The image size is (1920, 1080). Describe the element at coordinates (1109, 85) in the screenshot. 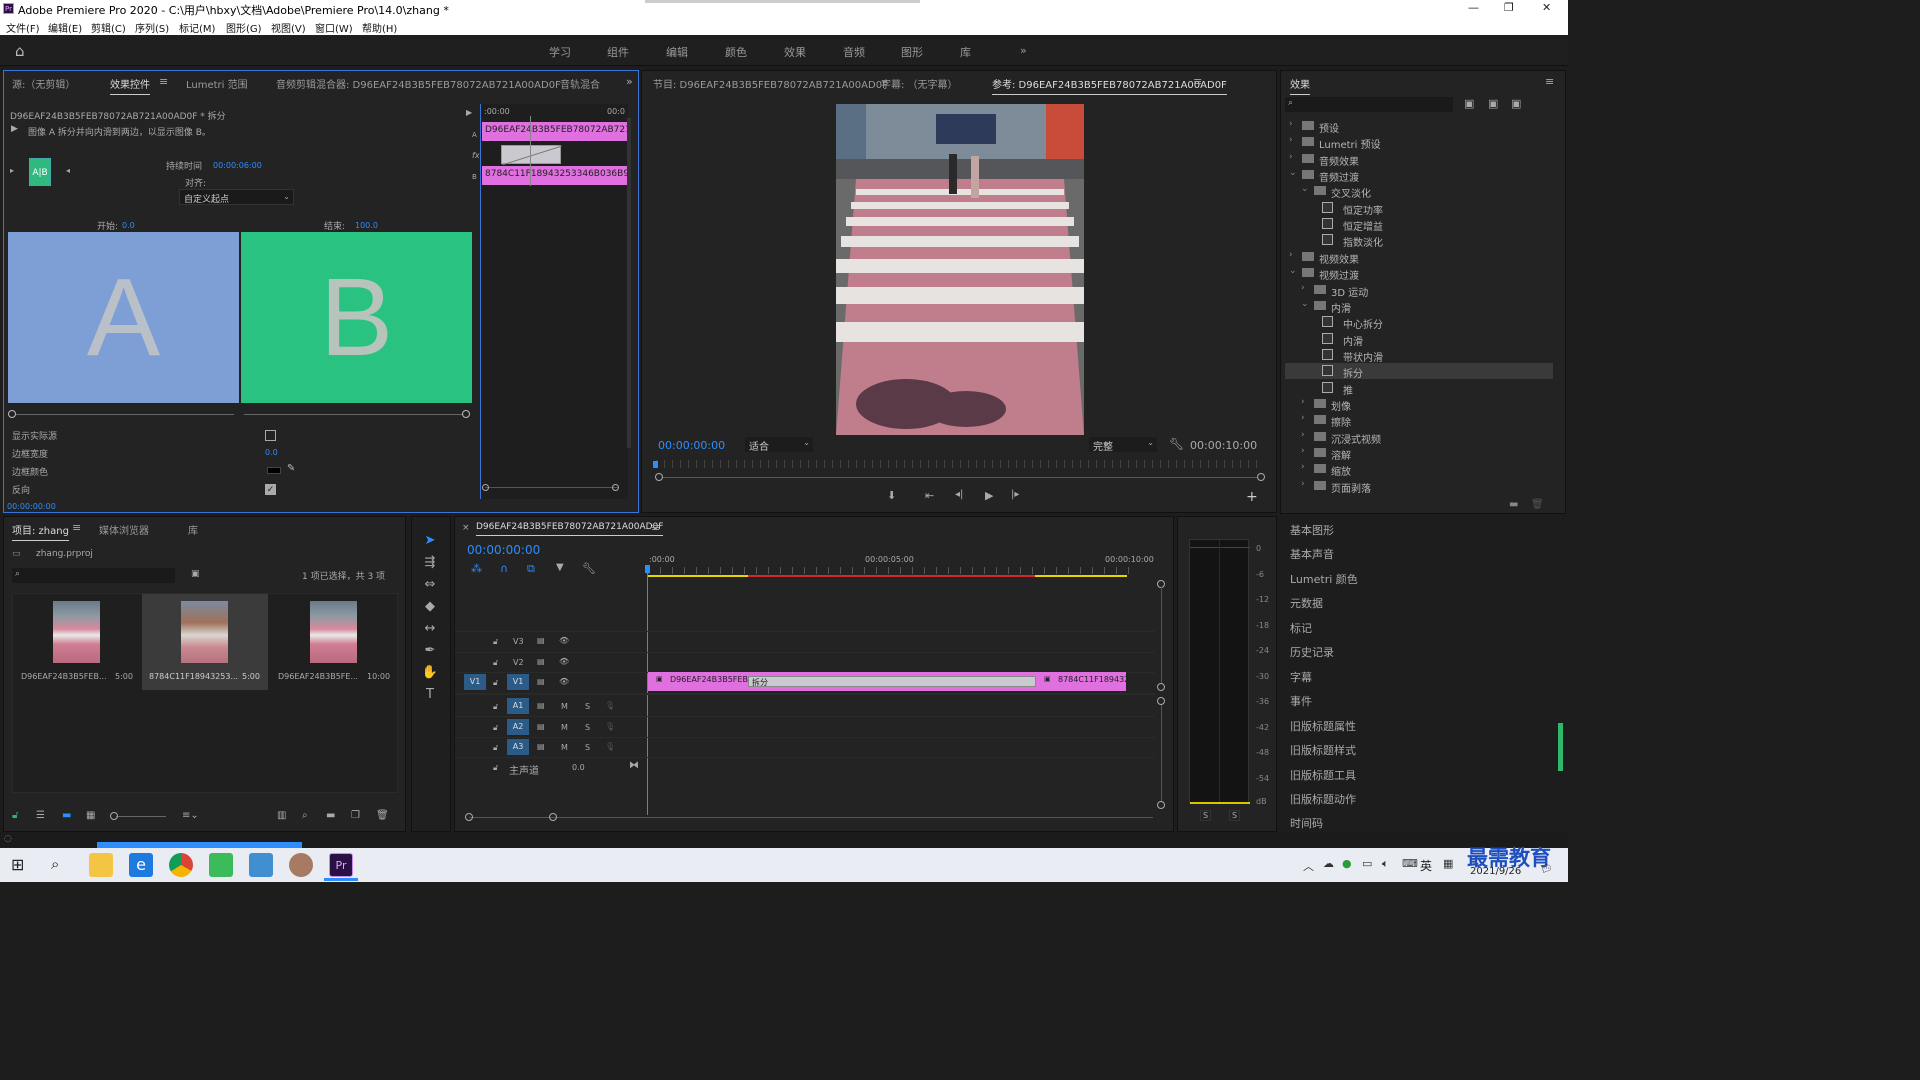

I see `tab-reference: 参考: D96EAF24B3B5FEB78072AB721A00AD0F` at that location.